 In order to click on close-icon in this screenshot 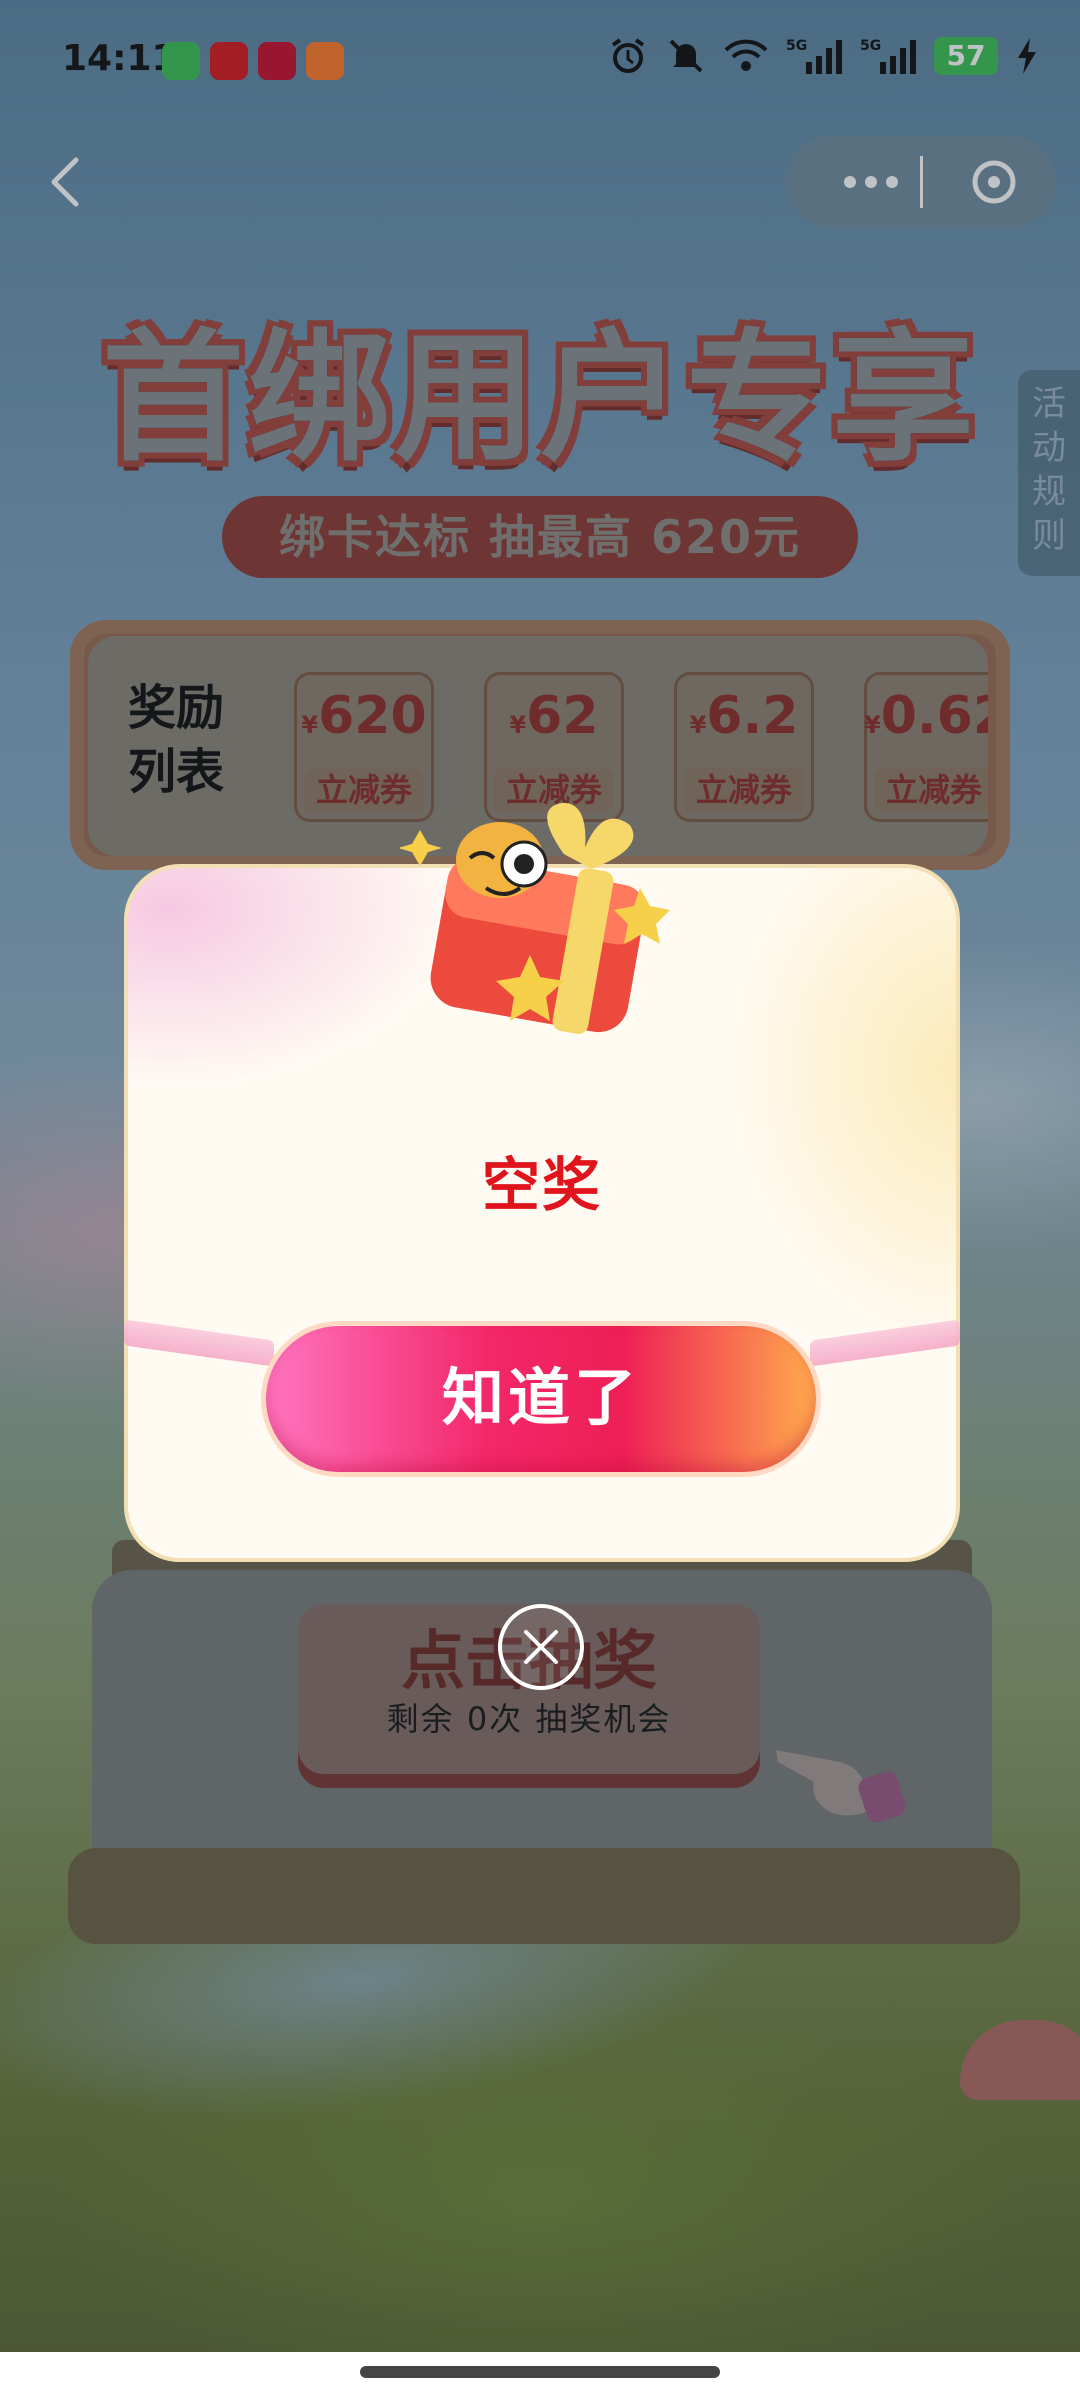, I will do `click(541, 1647)`.